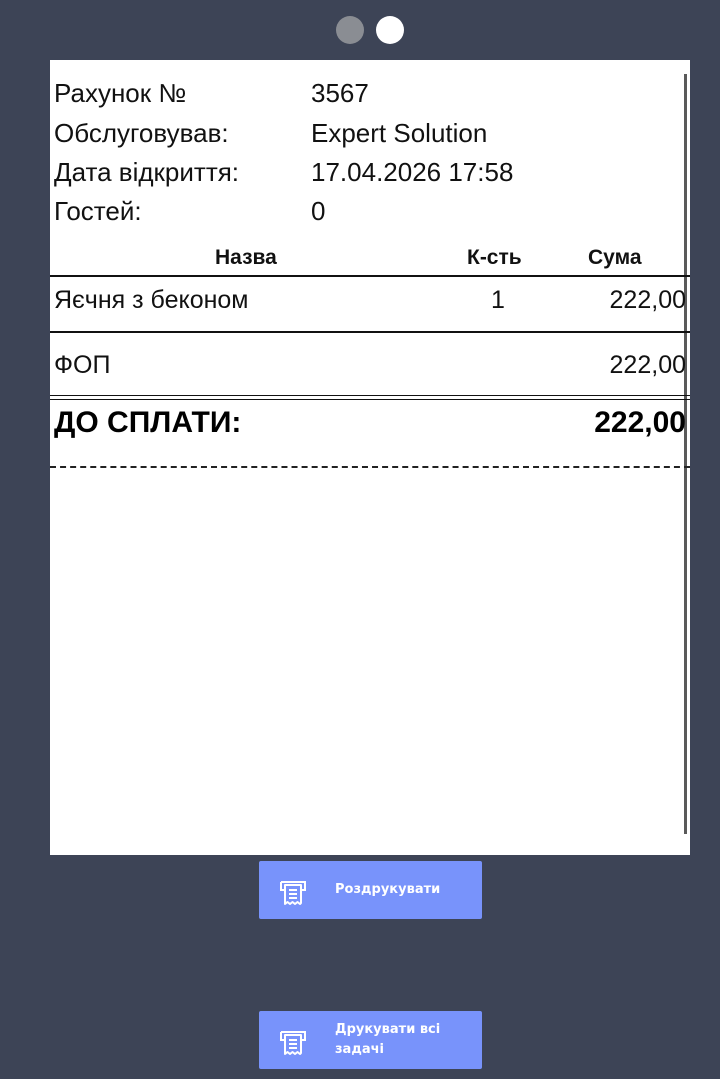 Image resolution: width=720 pixels, height=1079 pixels. I want to click on print-all-tasks-button-label: Друкувати всі задачі, so click(388, 1039).